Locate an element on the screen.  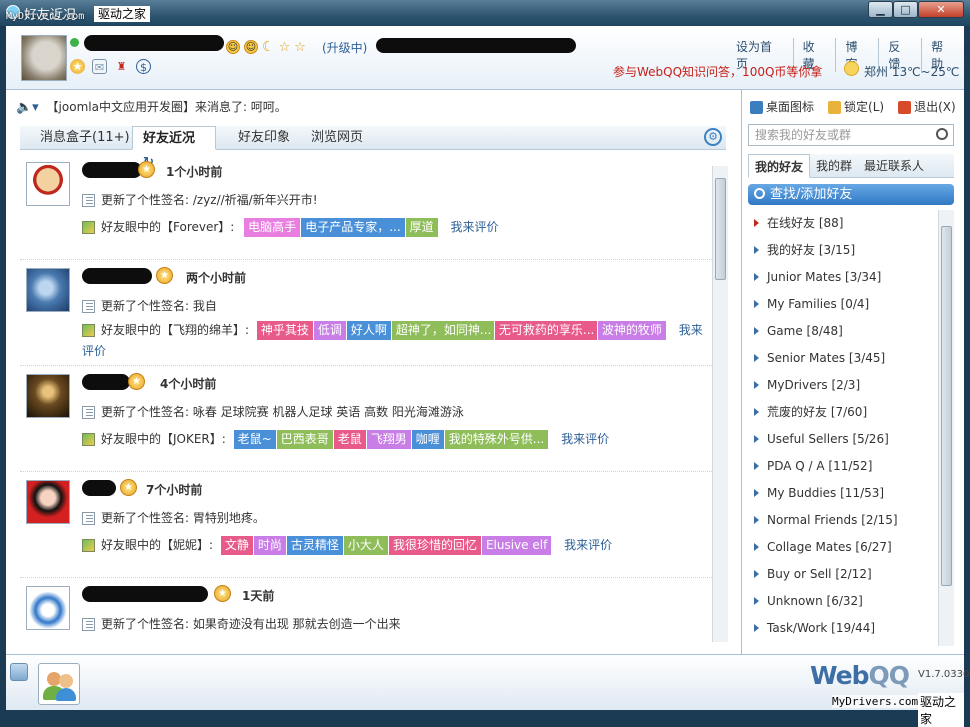
impression-tag: 文静 is located at coordinates (236, 545).